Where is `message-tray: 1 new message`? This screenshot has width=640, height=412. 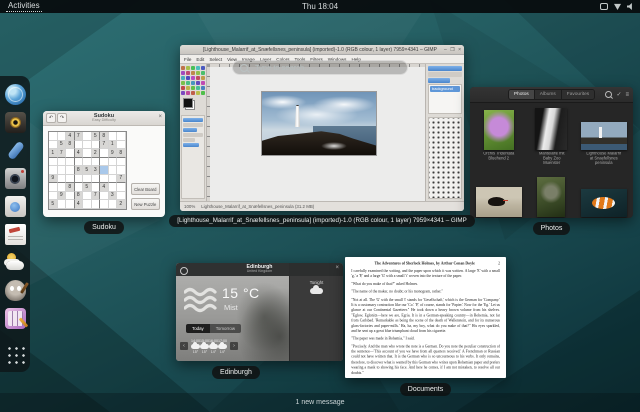 message-tray: 1 new message is located at coordinates (320, 402).